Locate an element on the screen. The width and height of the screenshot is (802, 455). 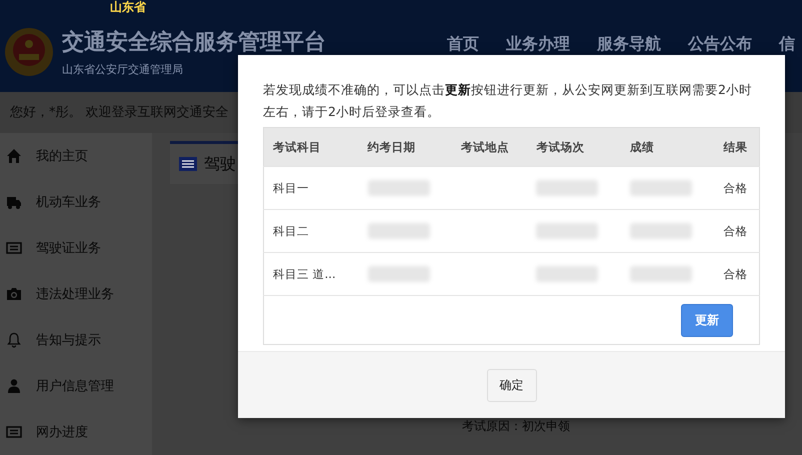
site-title: 交通安全综合服务管理平台 is located at coordinates (194, 43).